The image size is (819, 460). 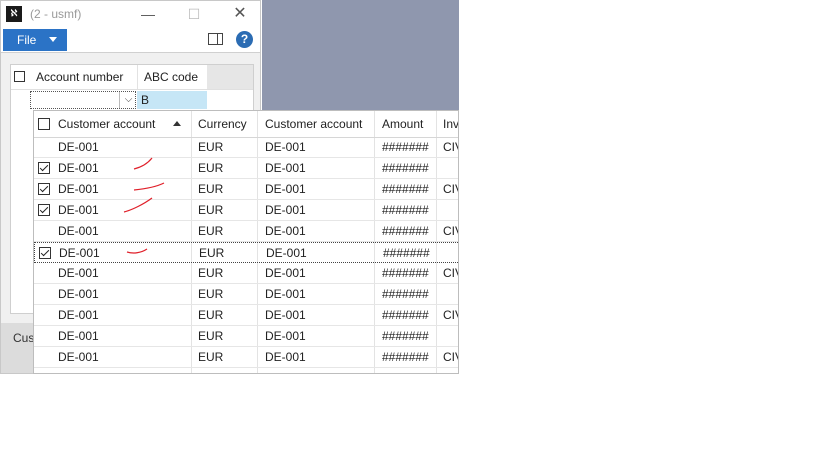 I want to click on column-account-number: Account number, so click(x=79, y=77).